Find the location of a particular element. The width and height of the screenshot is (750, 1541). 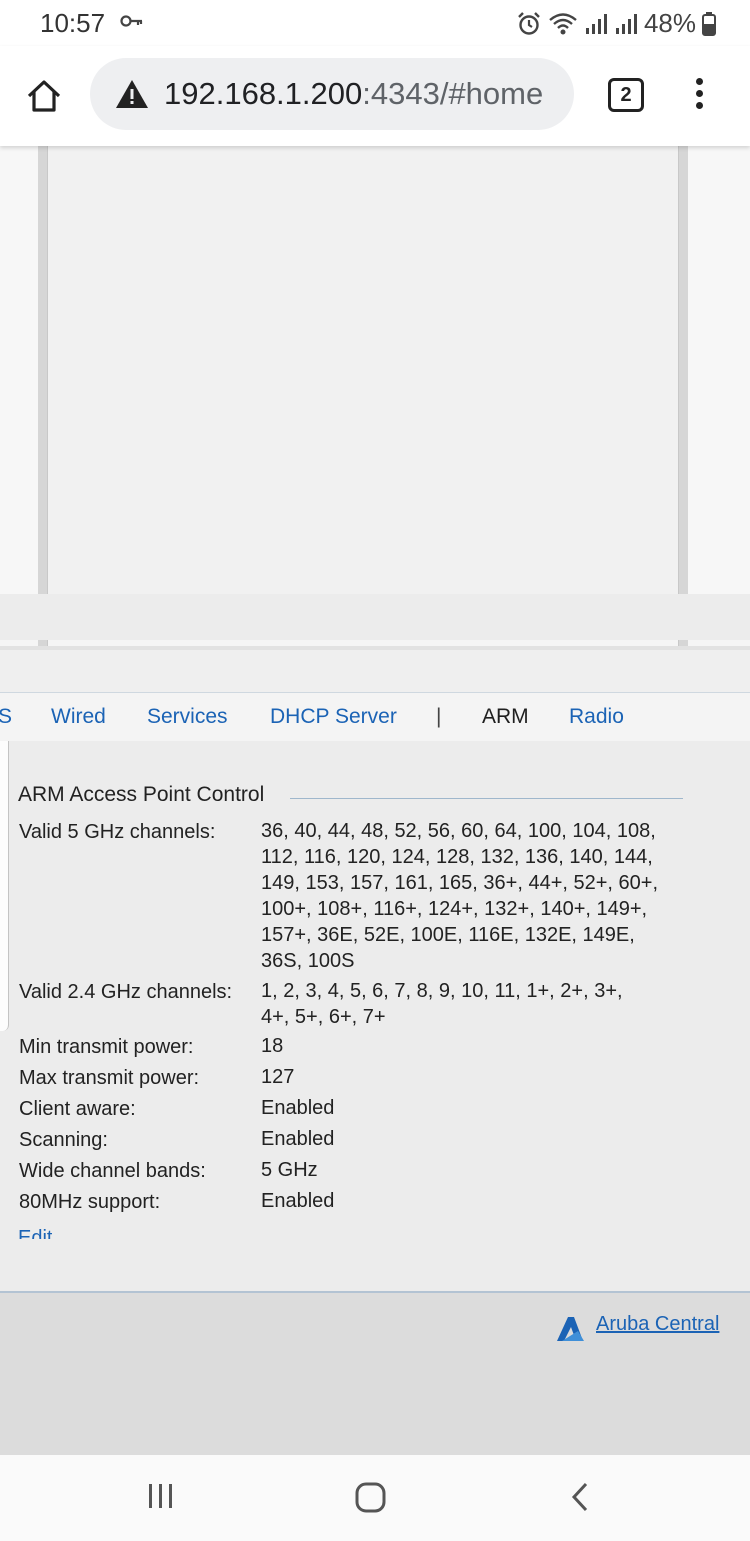

property-value: 127 is located at coordinates (278, 1077).